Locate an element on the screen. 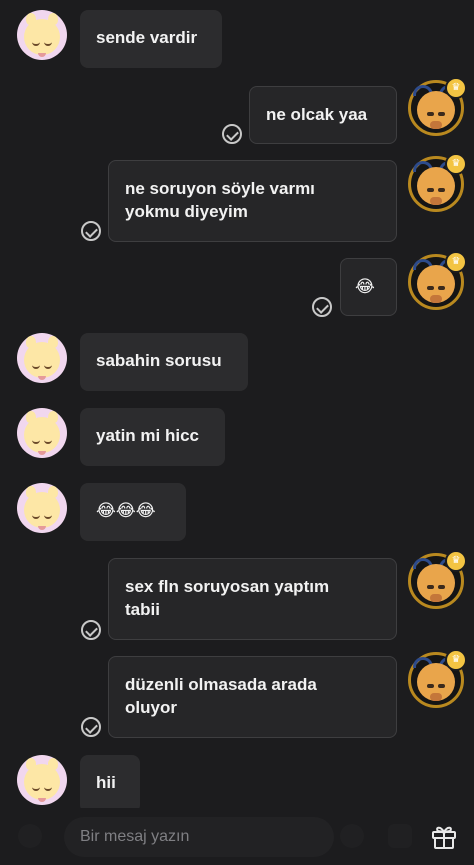 This screenshot has height=865, width=474. microphone-icon is located at coordinates (30, 836).